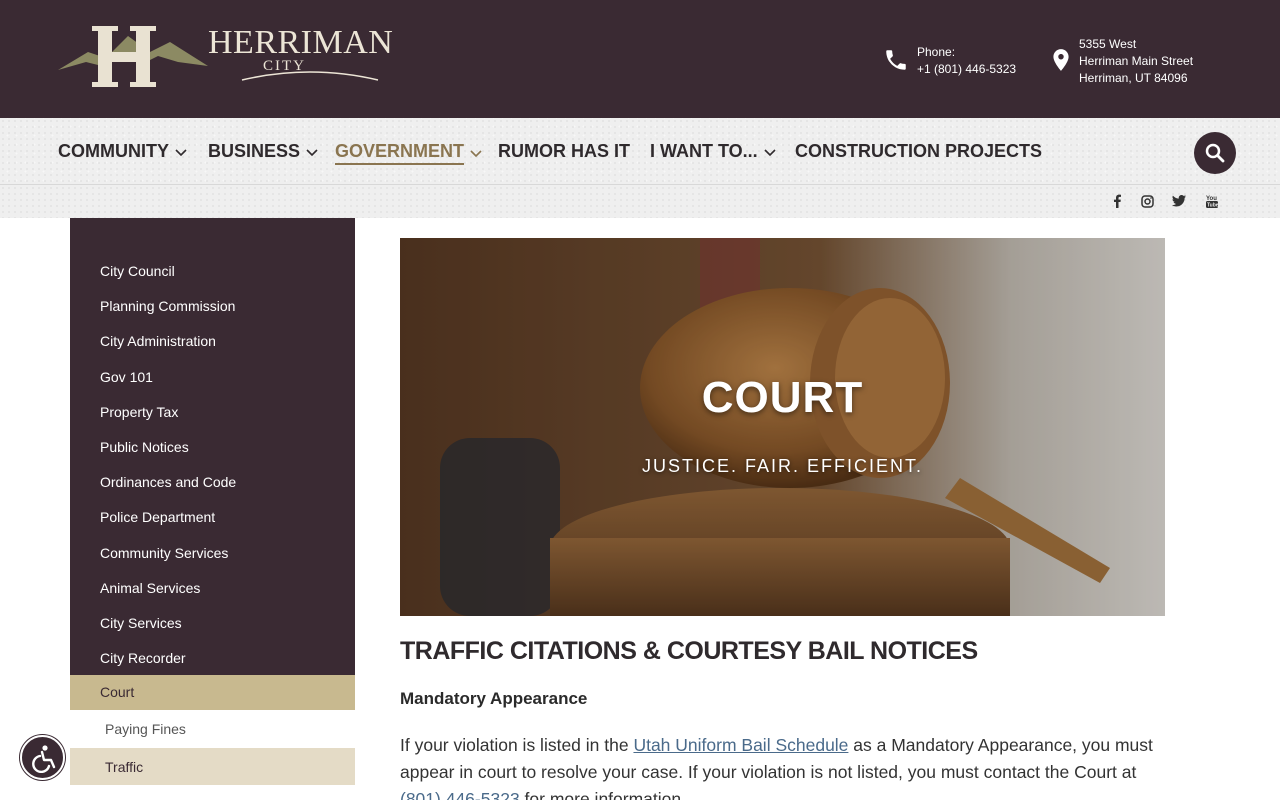 This screenshot has width=1280, height=800. Describe the element at coordinates (640, 201) in the screenshot. I see `social-bar: You Tube` at that location.